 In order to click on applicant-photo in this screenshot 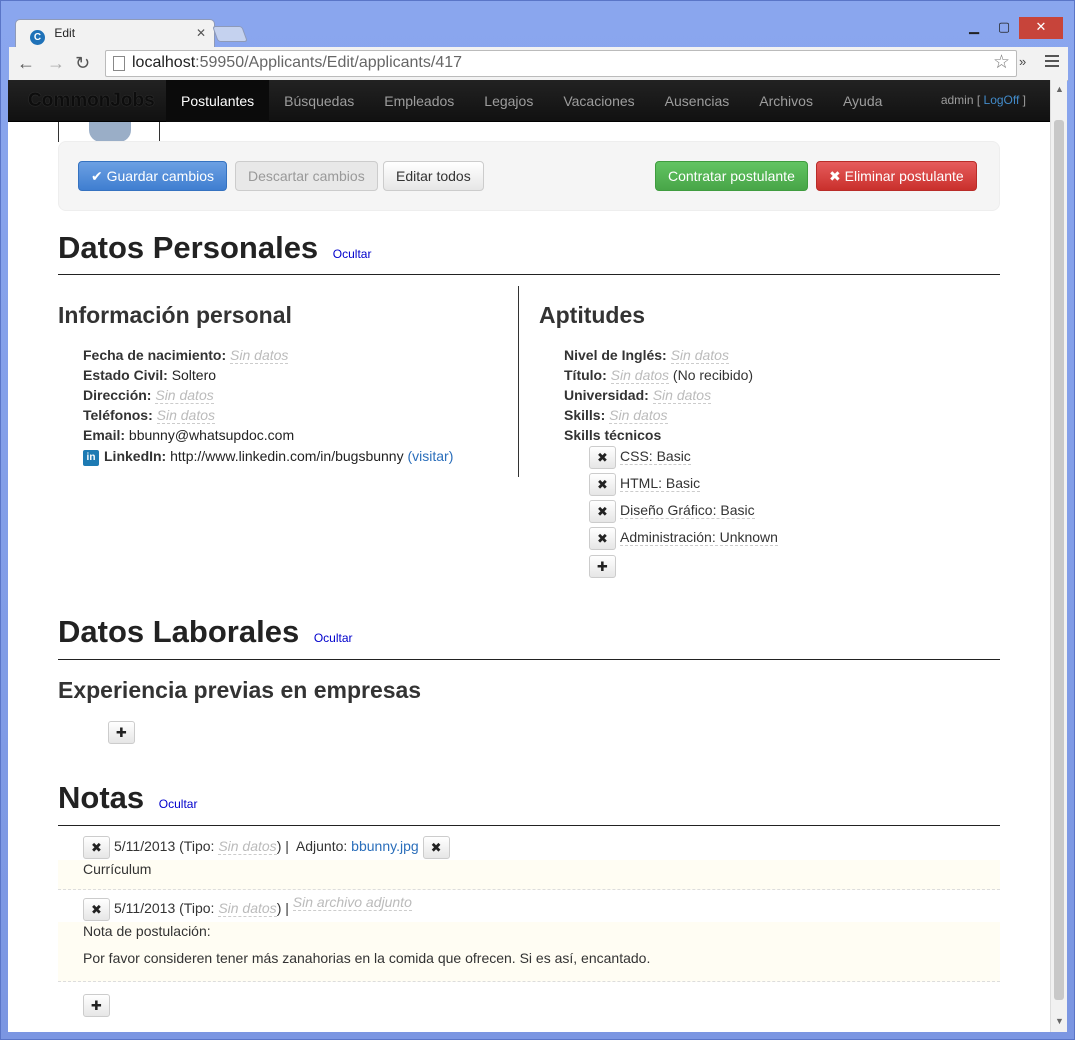, I will do `click(109, 132)`.